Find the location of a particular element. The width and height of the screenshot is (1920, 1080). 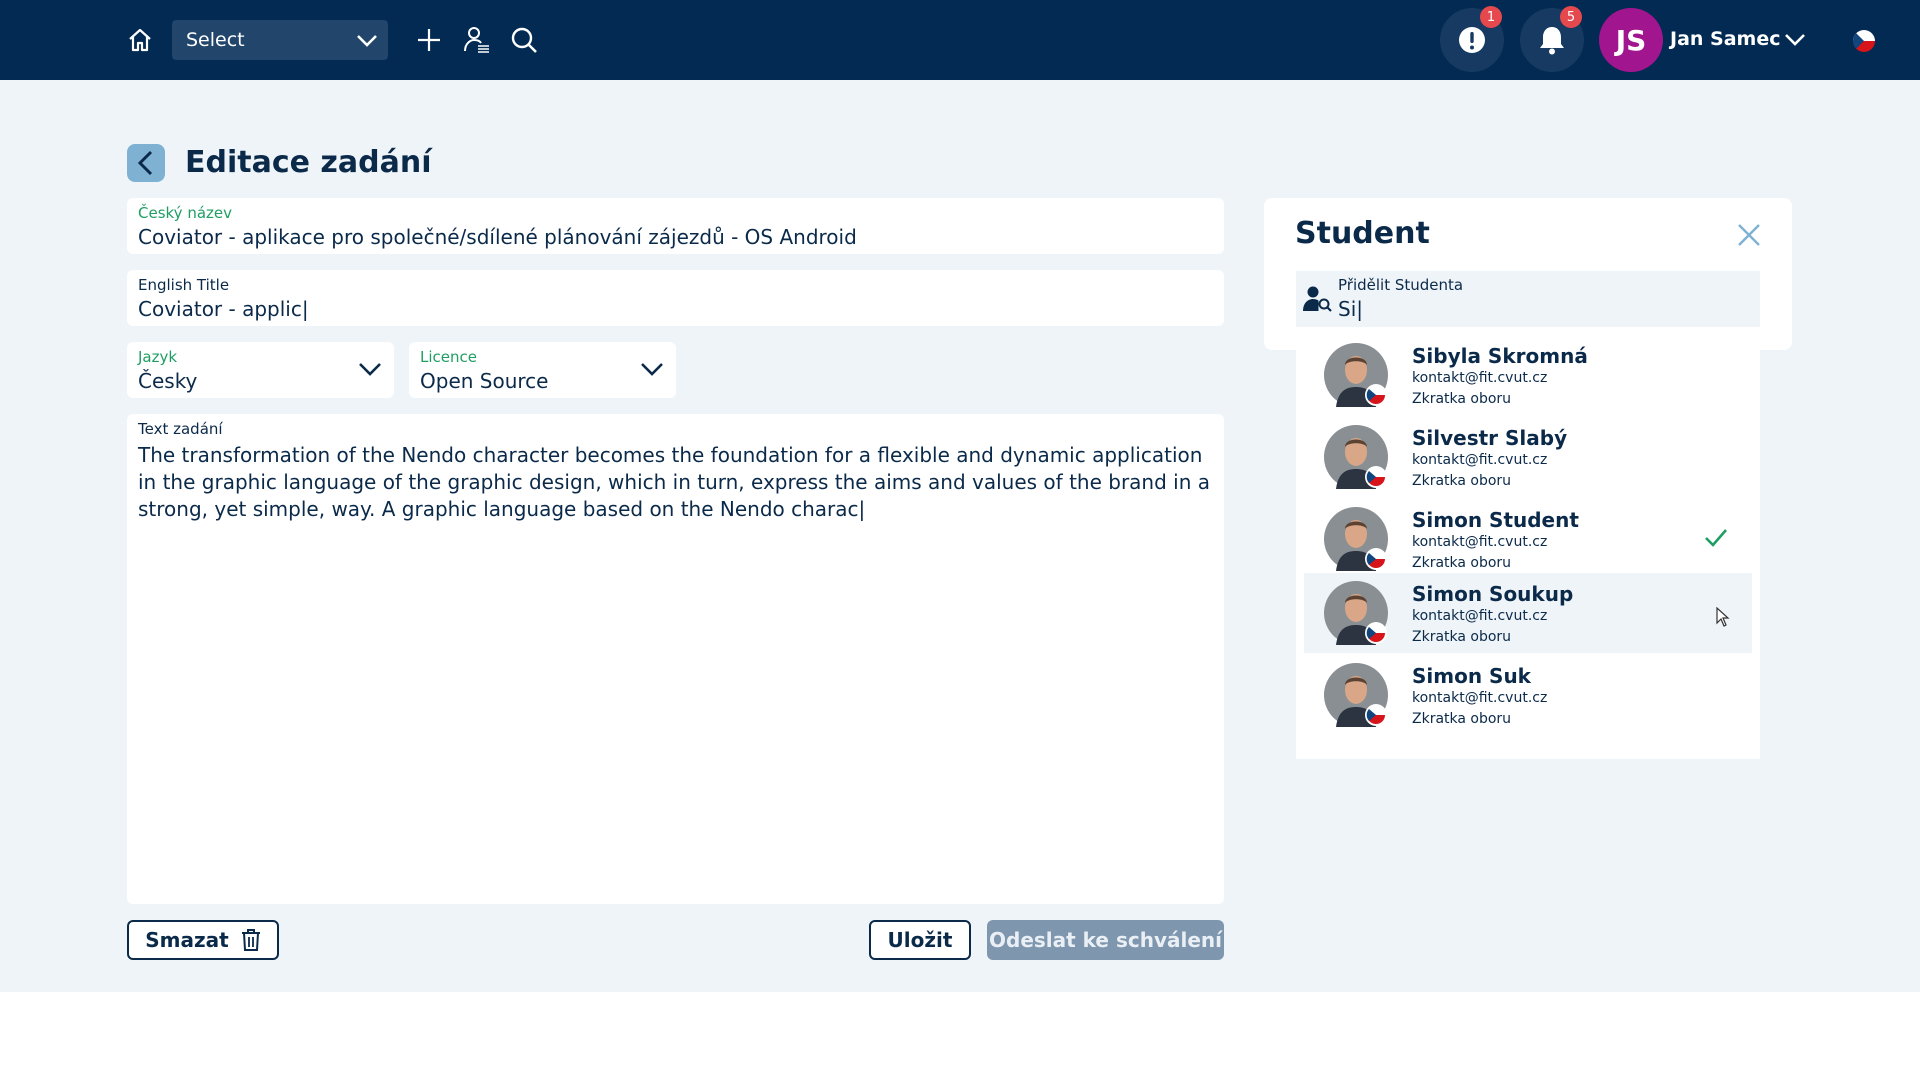

page-title: Editace zadání is located at coordinates (308, 162).